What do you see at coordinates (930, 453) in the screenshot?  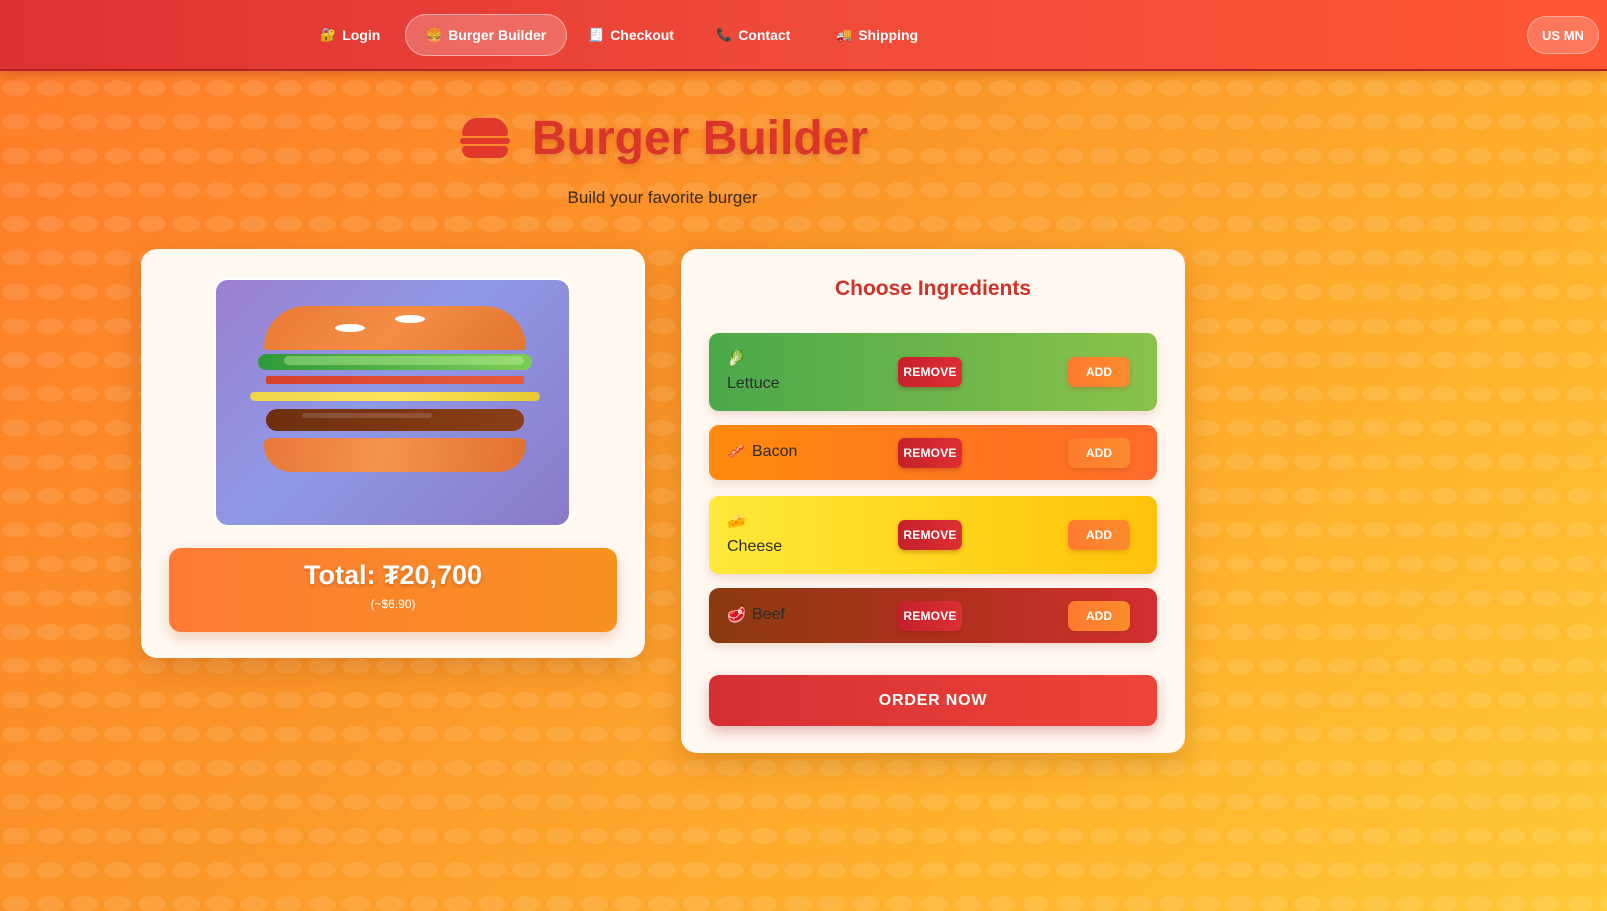 I see `remove-bacon-button: REMOVE` at bounding box center [930, 453].